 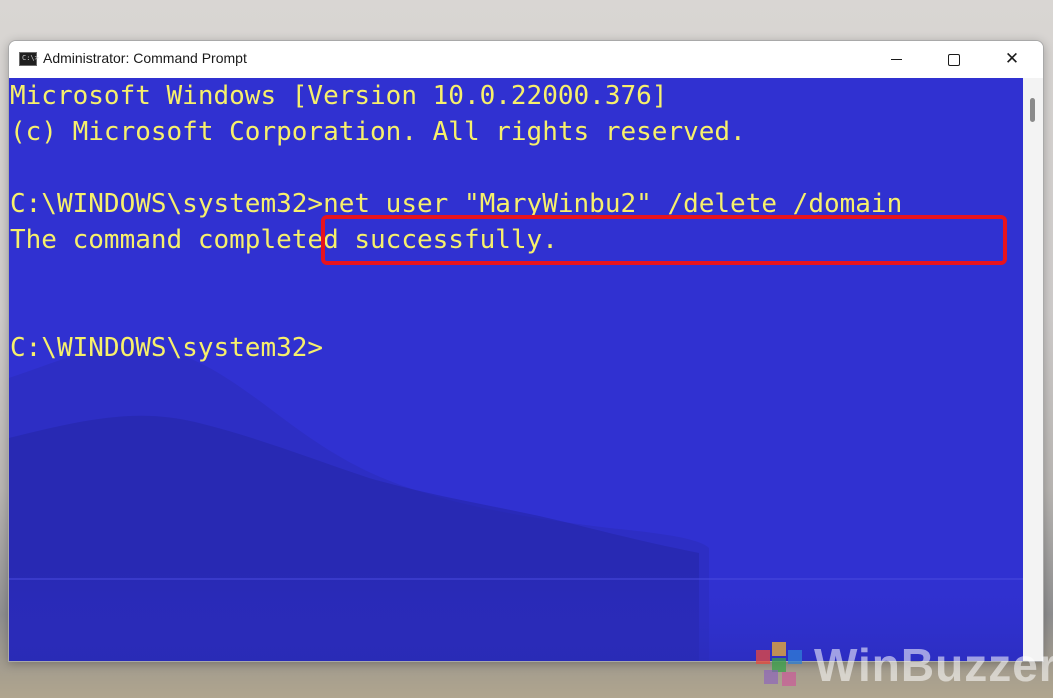 What do you see at coordinates (1033, 369) in the screenshot?
I see `vertical-scrollbar` at bounding box center [1033, 369].